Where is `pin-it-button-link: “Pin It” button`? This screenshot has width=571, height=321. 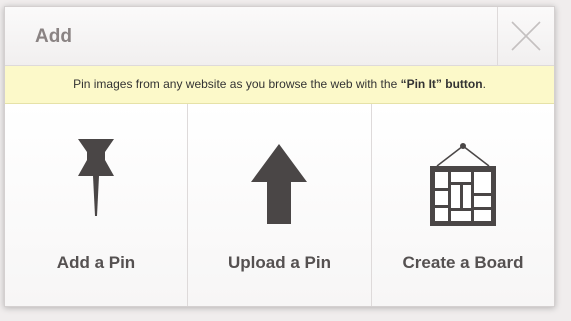
pin-it-button-link: “Pin It” button is located at coordinates (442, 84).